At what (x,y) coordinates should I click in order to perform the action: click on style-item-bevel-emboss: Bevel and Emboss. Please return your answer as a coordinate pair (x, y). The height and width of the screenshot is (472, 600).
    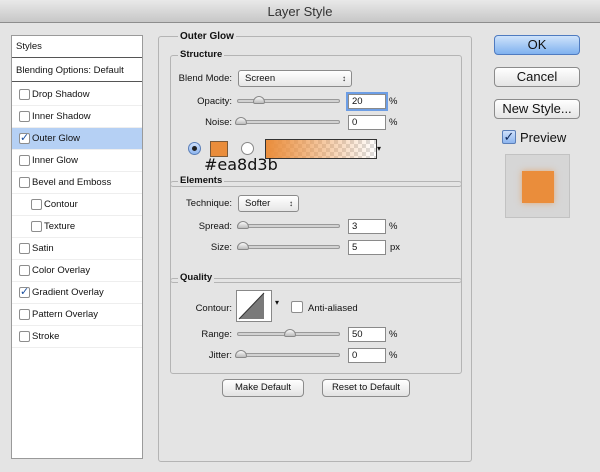
    Looking at the image, I should click on (77, 183).